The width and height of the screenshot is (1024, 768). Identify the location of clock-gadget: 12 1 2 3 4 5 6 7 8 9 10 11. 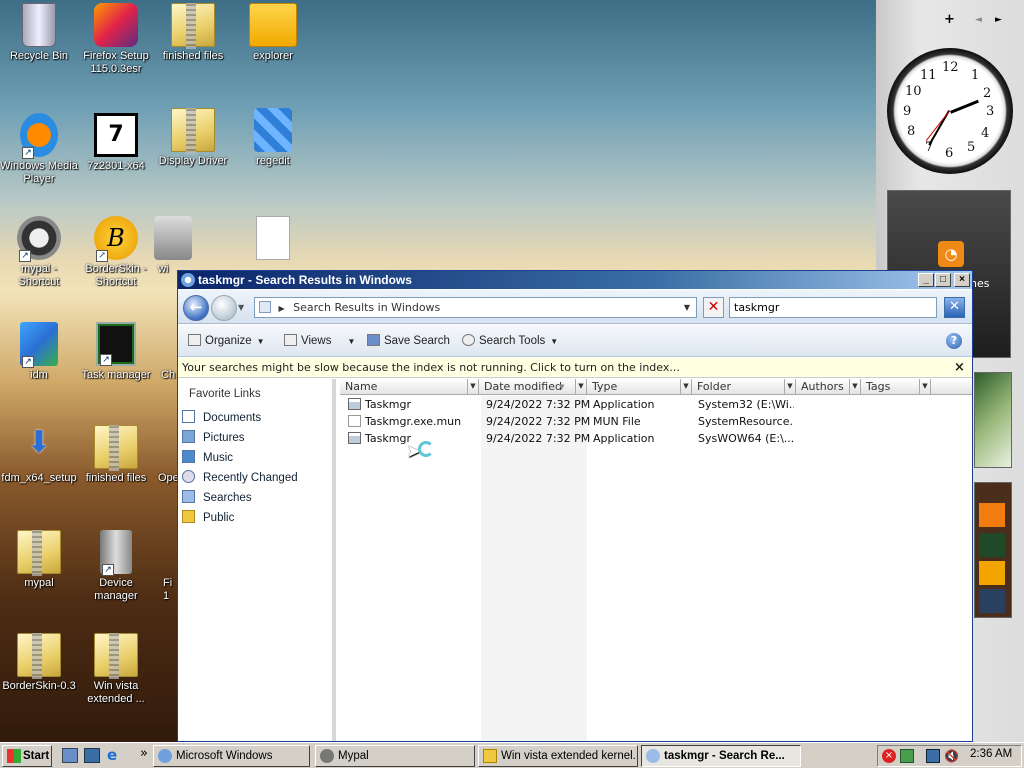
(950, 111).